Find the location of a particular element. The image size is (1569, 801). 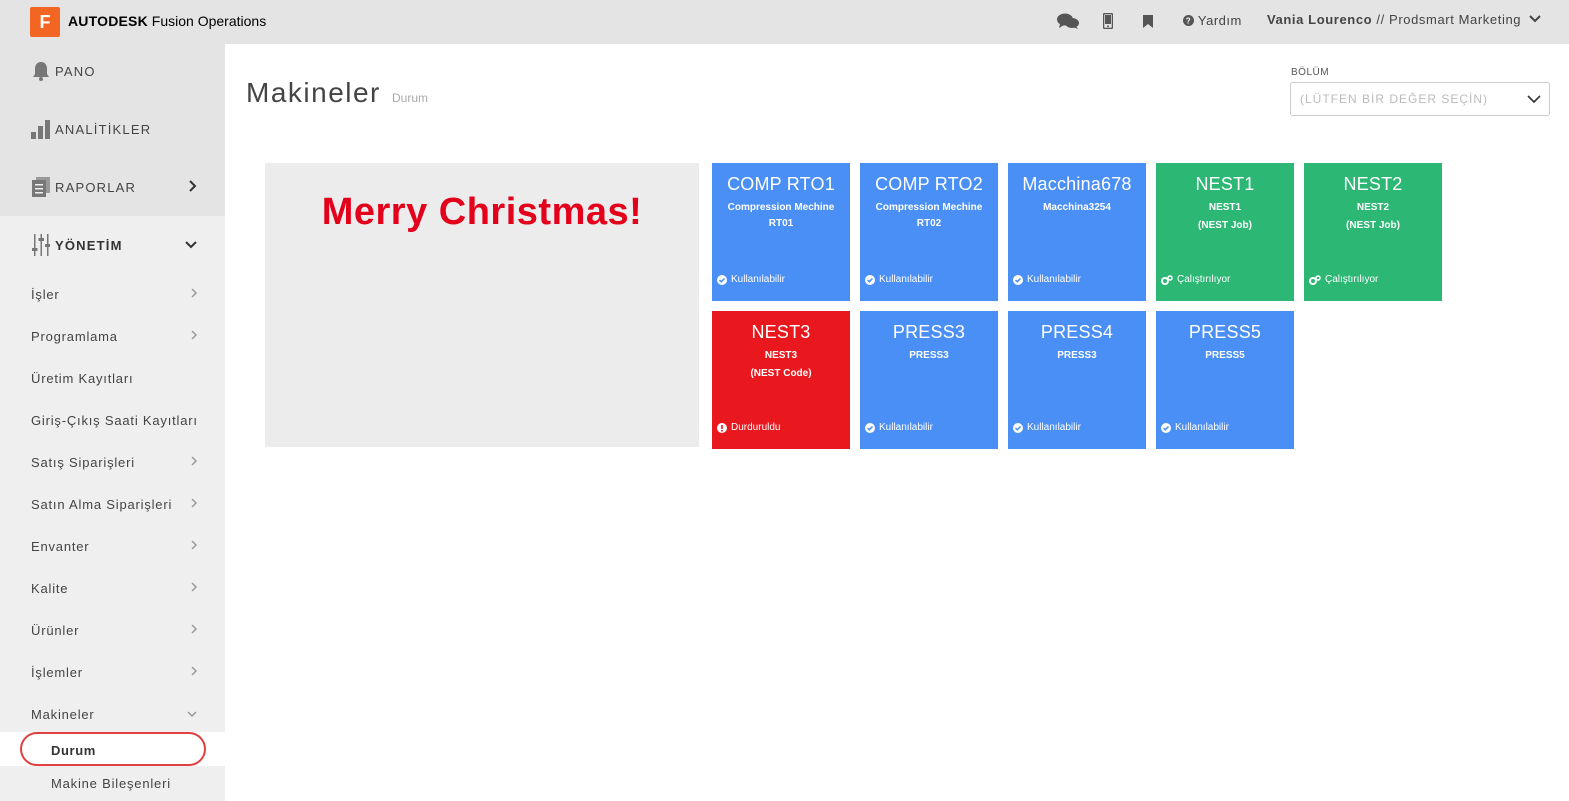

machine-name: PRESS4 is located at coordinates (1077, 332).